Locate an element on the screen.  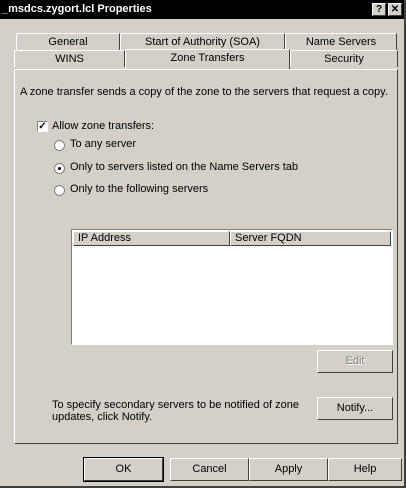
tab-general: General is located at coordinates (68, 41).